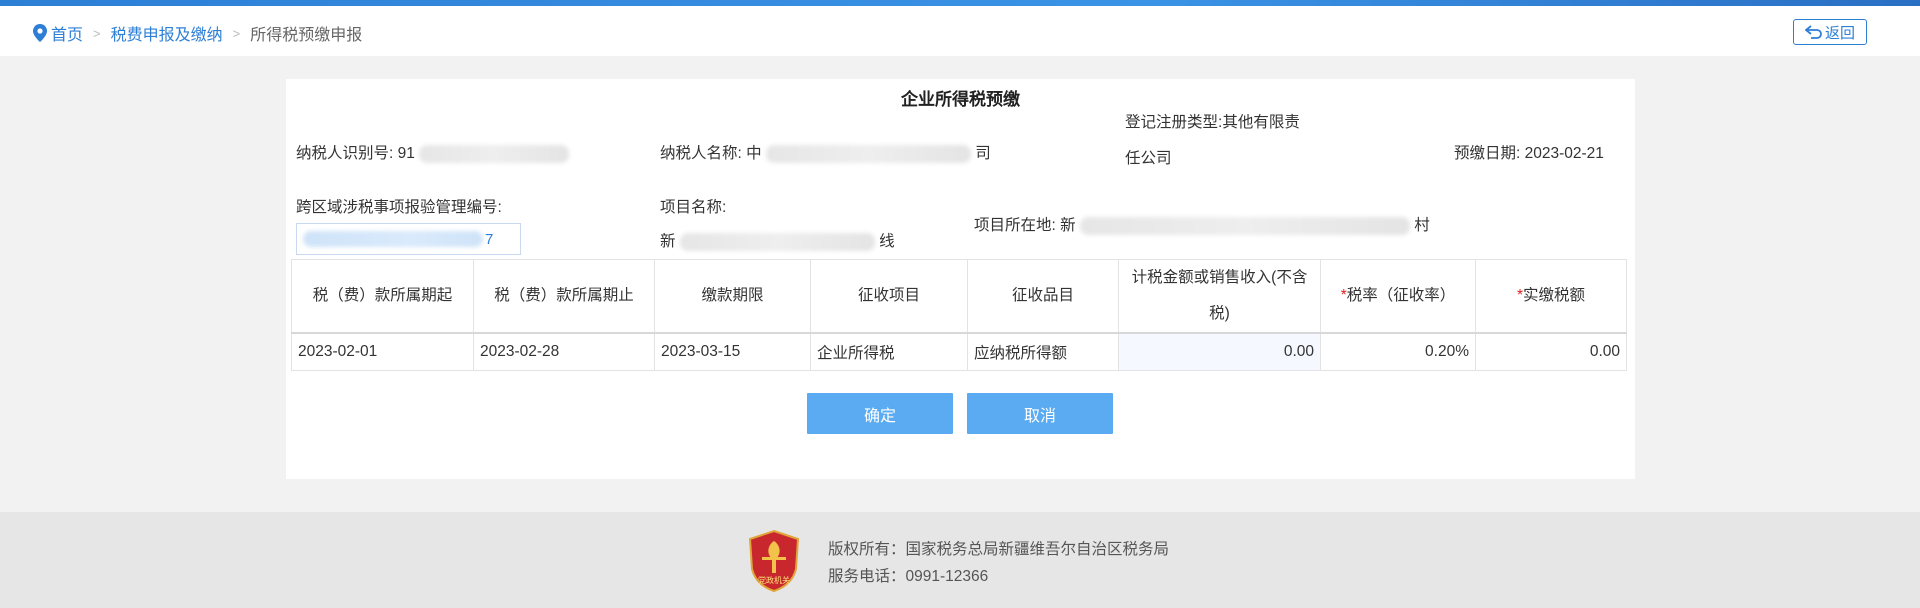  What do you see at coordinates (489, 239) in the screenshot?
I see `cross-region-number-tail: 7` at bounding box center [489, 239].